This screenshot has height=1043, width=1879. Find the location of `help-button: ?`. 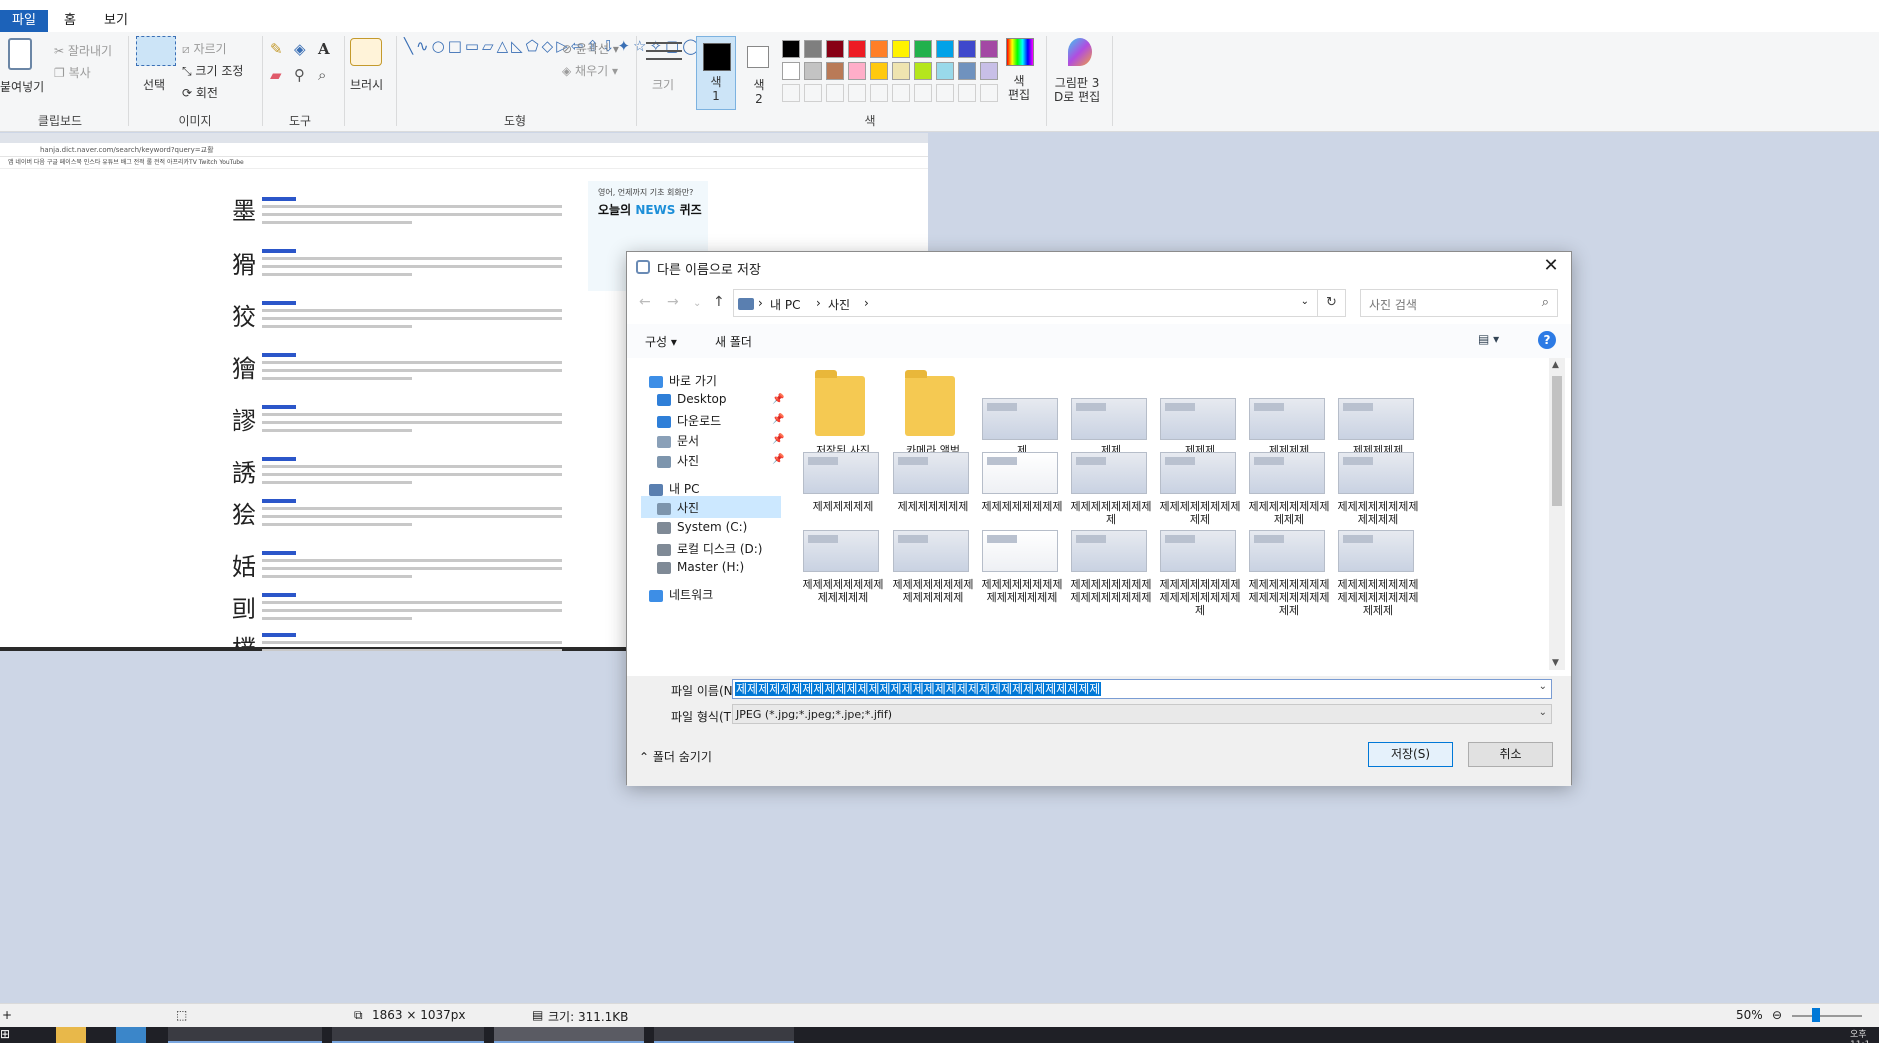

help-button: ? is located at coordinates (1547, 340).